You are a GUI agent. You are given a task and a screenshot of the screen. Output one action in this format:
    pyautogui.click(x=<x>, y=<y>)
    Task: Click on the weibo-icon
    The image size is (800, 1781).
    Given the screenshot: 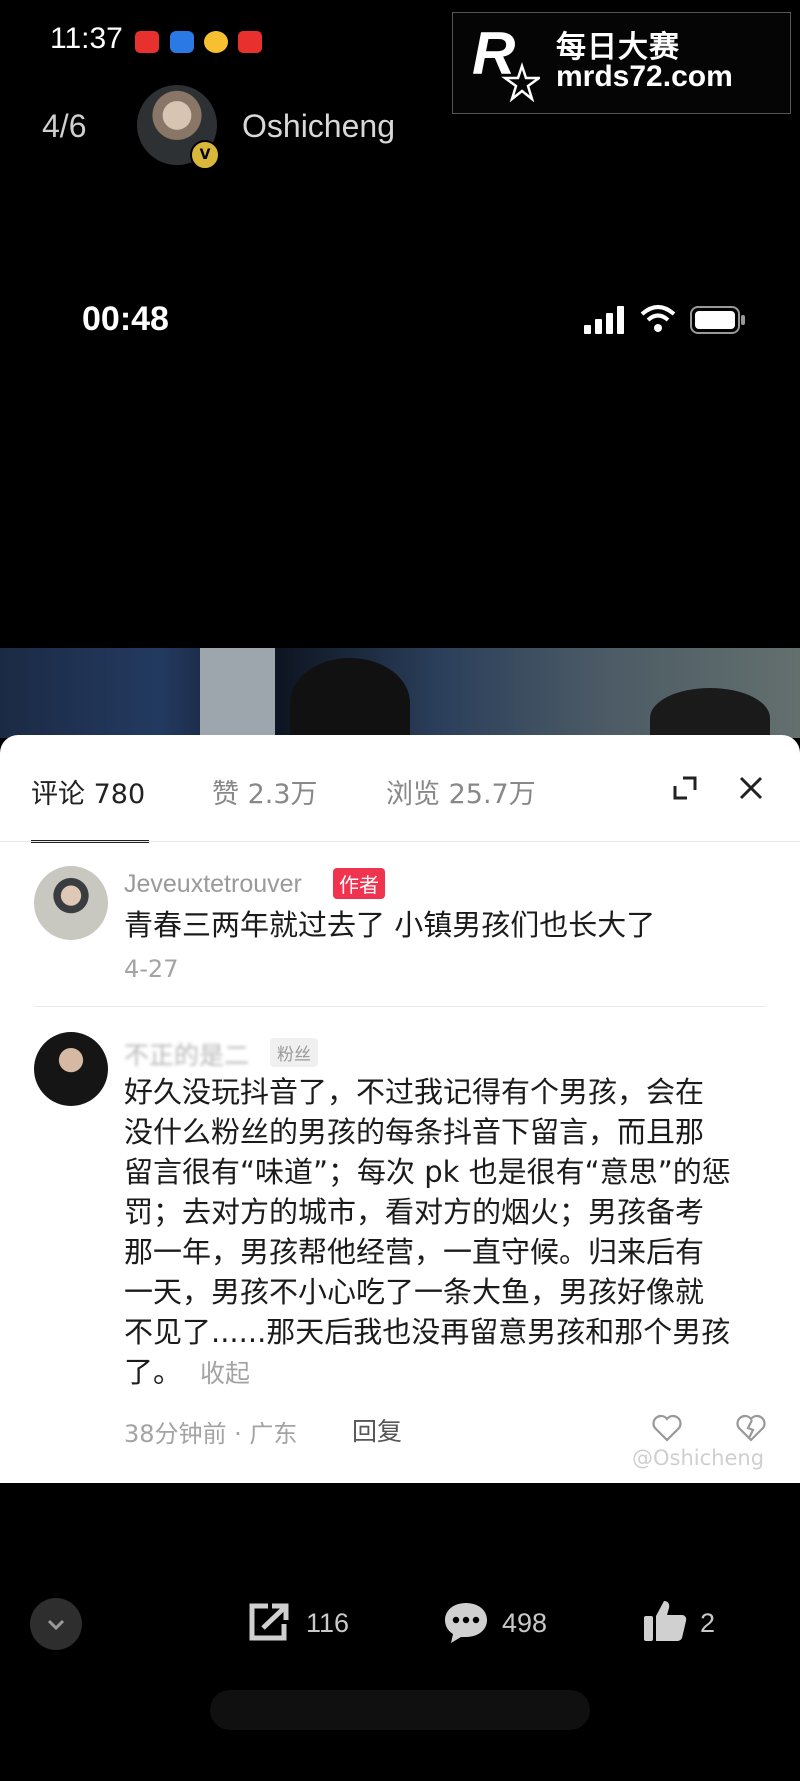 What is the action you would take?
    pyautogui.click(x=216, y=42)
    